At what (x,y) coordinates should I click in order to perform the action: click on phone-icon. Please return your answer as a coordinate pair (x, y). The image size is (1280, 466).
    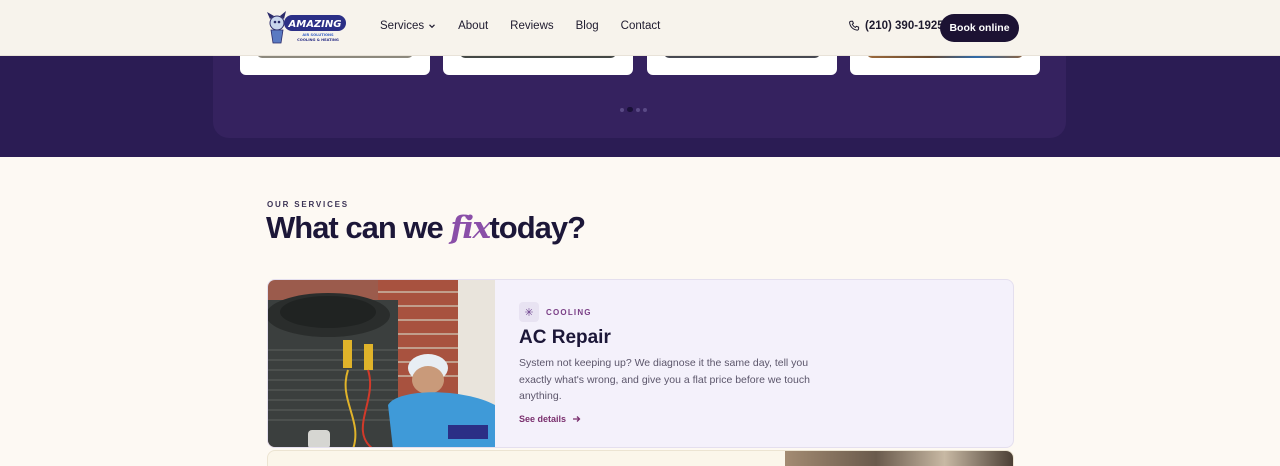
    Looking at the image, I should click on (854, 25).